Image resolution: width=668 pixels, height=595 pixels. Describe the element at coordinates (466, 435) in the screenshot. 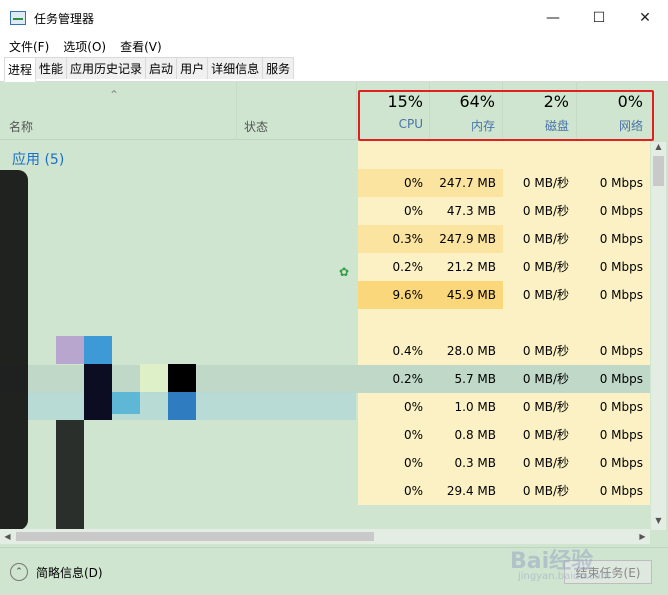

I see `memory-cell: 0.8 MB` at that location.